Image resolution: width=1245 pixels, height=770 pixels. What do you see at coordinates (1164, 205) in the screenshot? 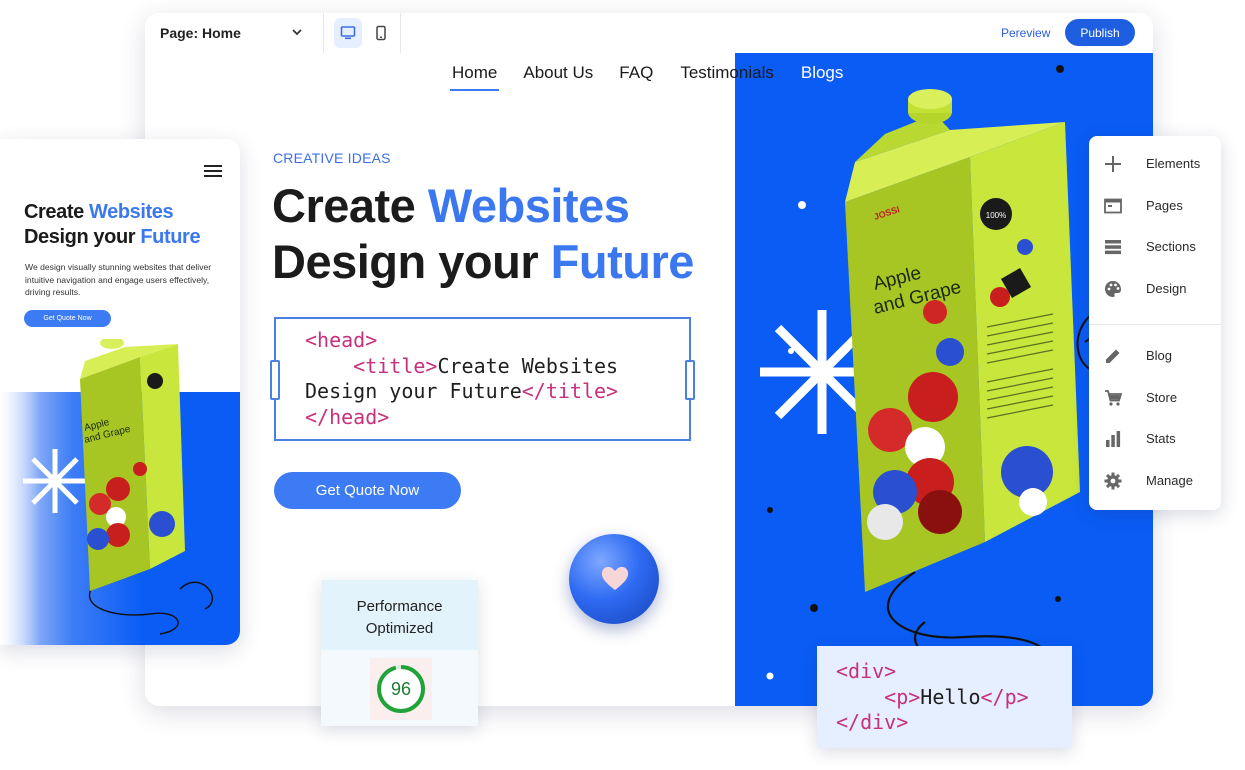
I see `side-item-label: Pages` at bounding box center [1164, 205].